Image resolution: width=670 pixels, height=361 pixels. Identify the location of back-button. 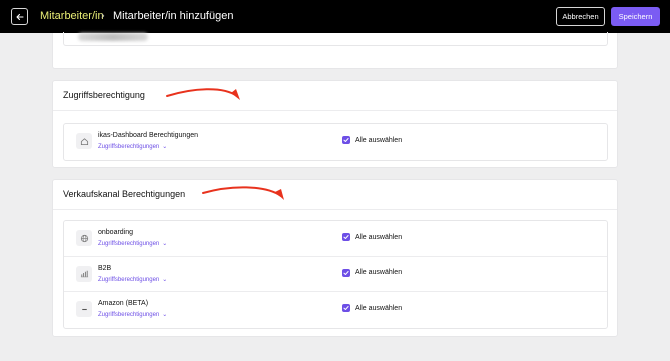
(19, 16).